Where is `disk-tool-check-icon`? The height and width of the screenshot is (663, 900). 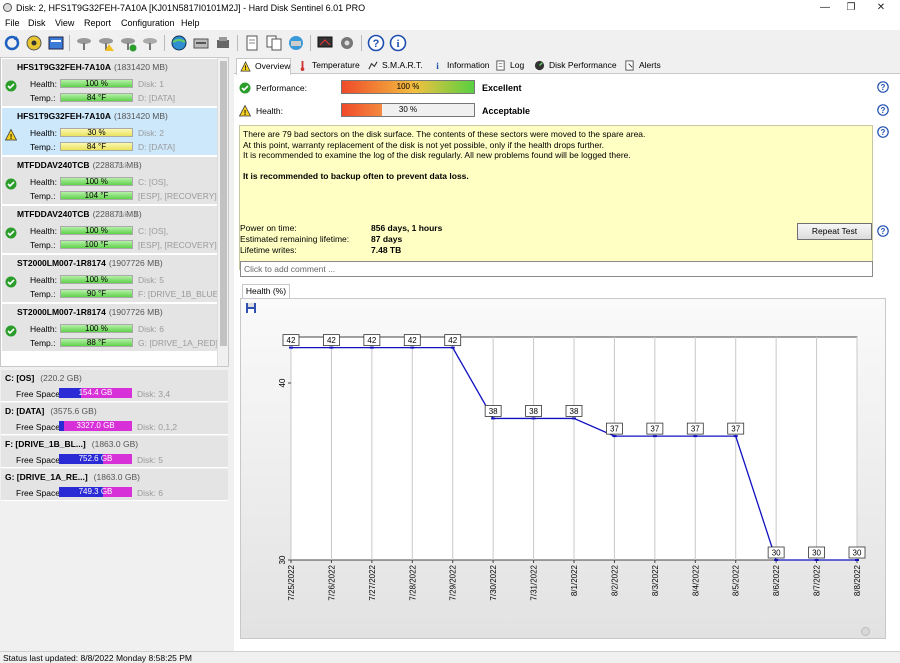
disk-tool-check-icon is located at coordinates (128, 43).